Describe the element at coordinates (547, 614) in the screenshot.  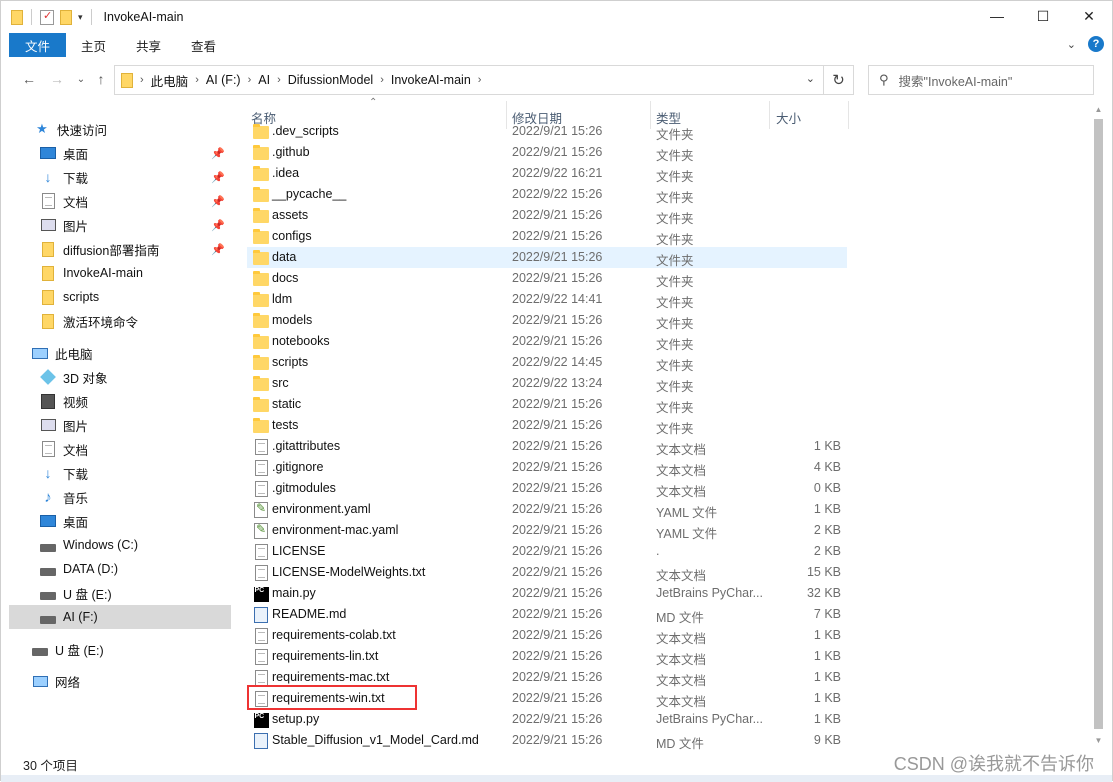
I see `file-row: README.md 2022/9/21 15:26 MD 文件 7 KB` at that location.